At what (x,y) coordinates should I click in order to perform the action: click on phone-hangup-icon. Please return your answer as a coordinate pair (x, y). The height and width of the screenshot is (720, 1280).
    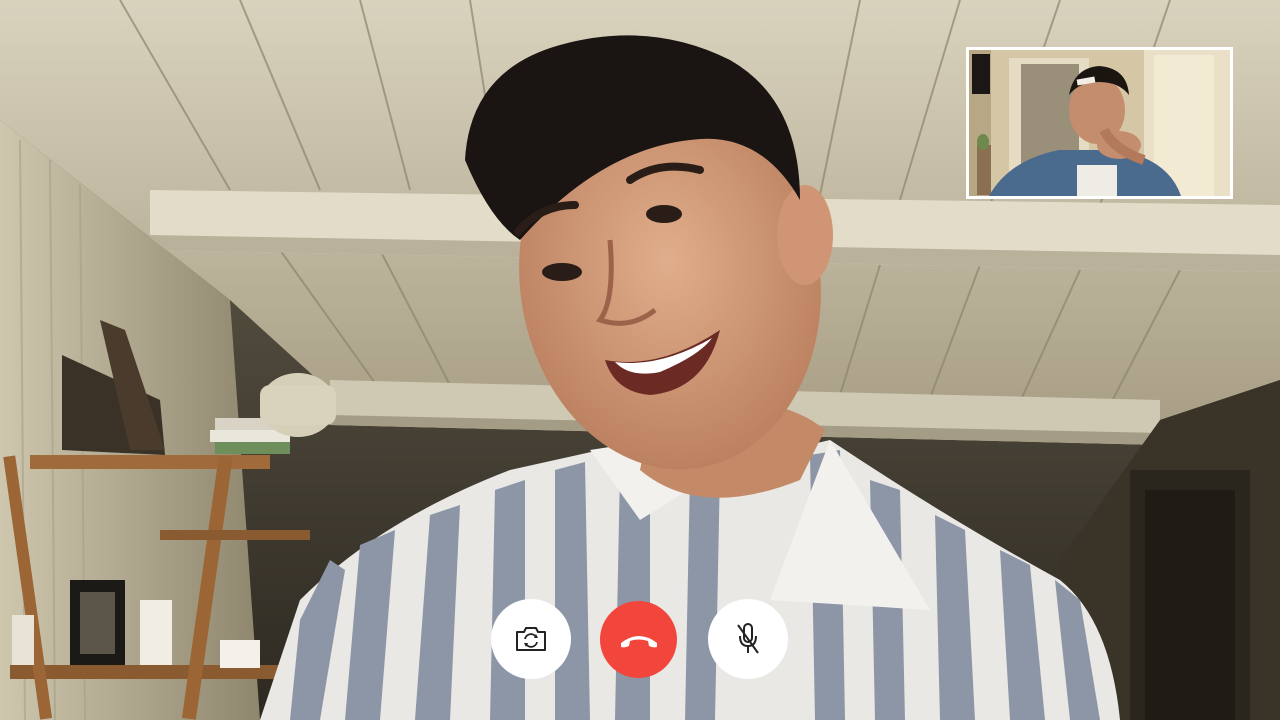
    Looking at the image, I should click on (639, 640).